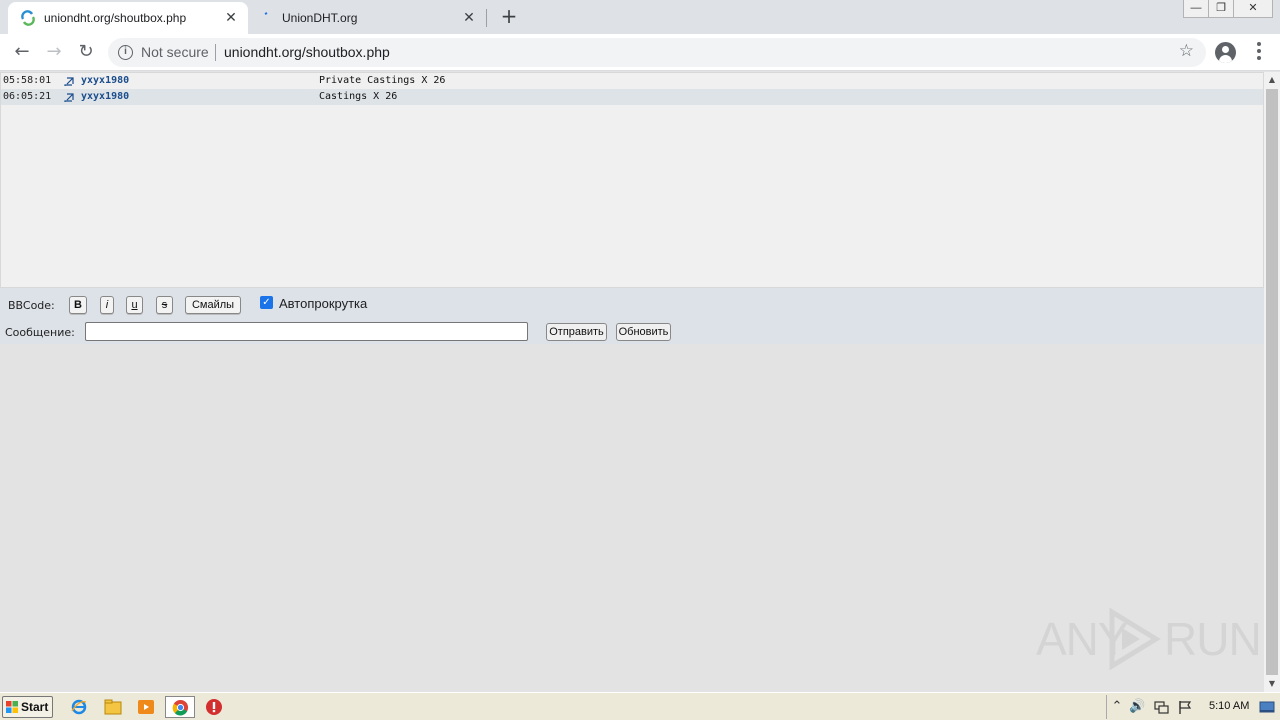 The image size is (1280, 720). Describe the element at coordinates (657, 52) in the screenshot. I see `address-bar: i Not secure uniondht.org/shoutbox.php ☆` at that location.